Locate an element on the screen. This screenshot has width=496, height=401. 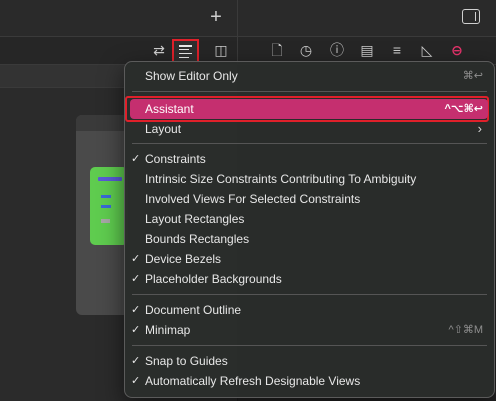
help-icon: ⓘ is located at coordinates (337, 50).